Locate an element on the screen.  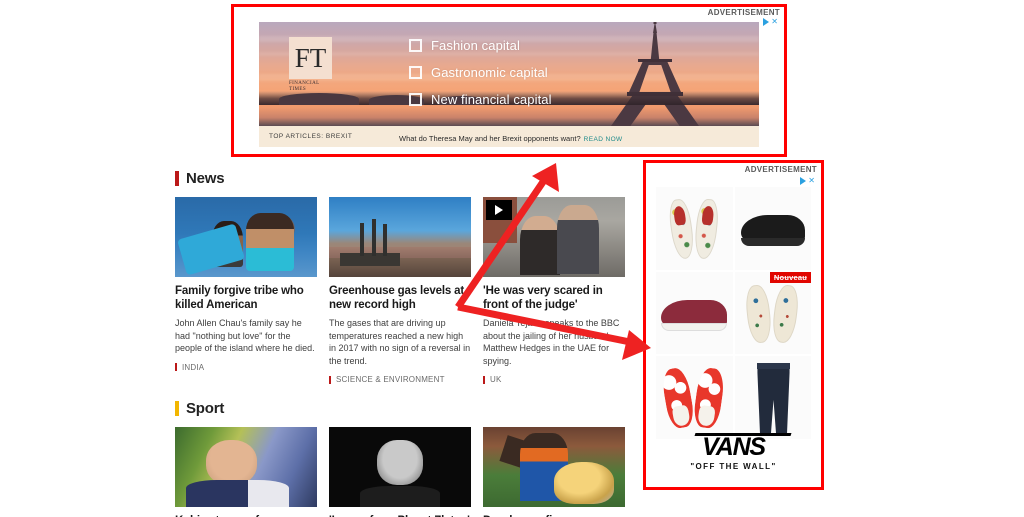
product-tile-printed-slip-ons is located at coordinates (694, 228).